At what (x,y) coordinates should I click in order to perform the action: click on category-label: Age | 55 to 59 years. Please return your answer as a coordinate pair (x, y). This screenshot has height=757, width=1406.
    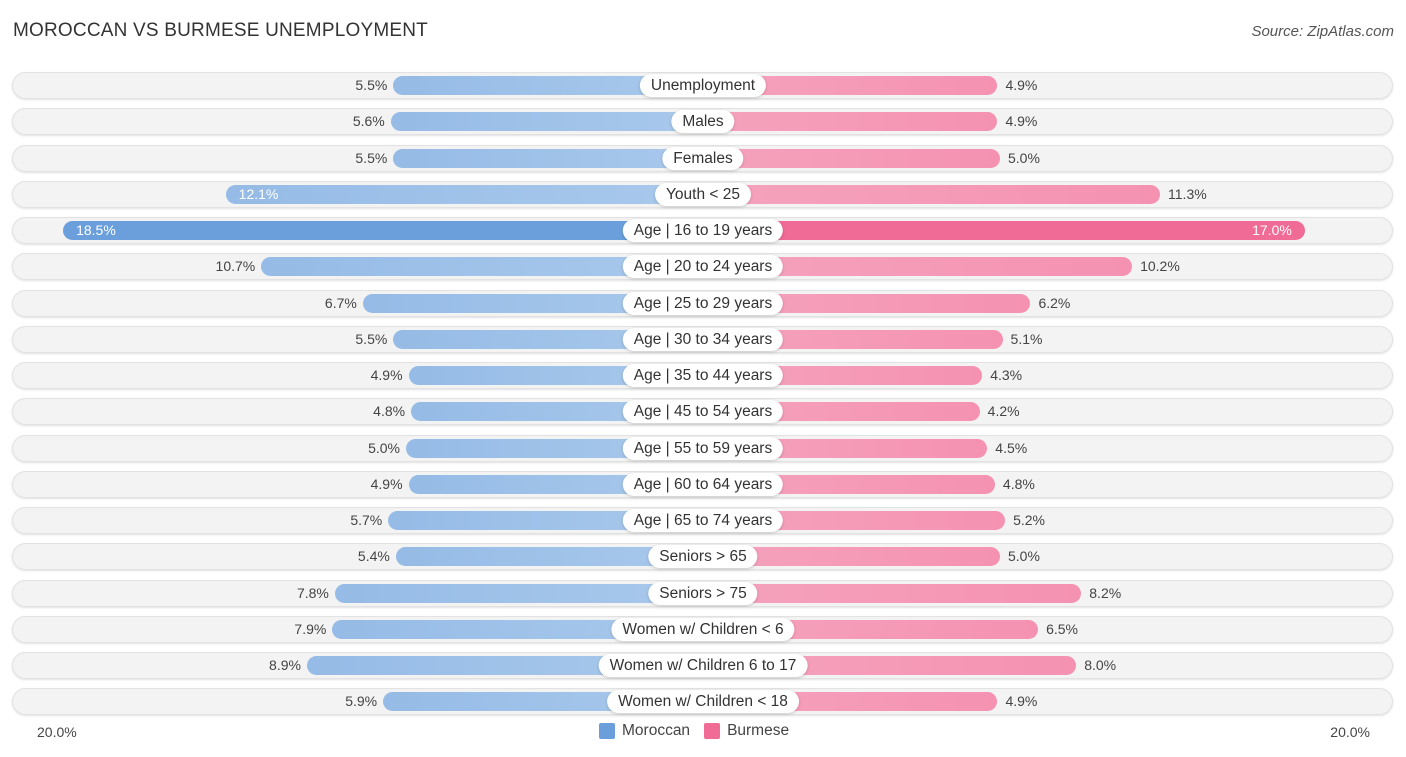
    Looking at the image, I should click on (703, 448).